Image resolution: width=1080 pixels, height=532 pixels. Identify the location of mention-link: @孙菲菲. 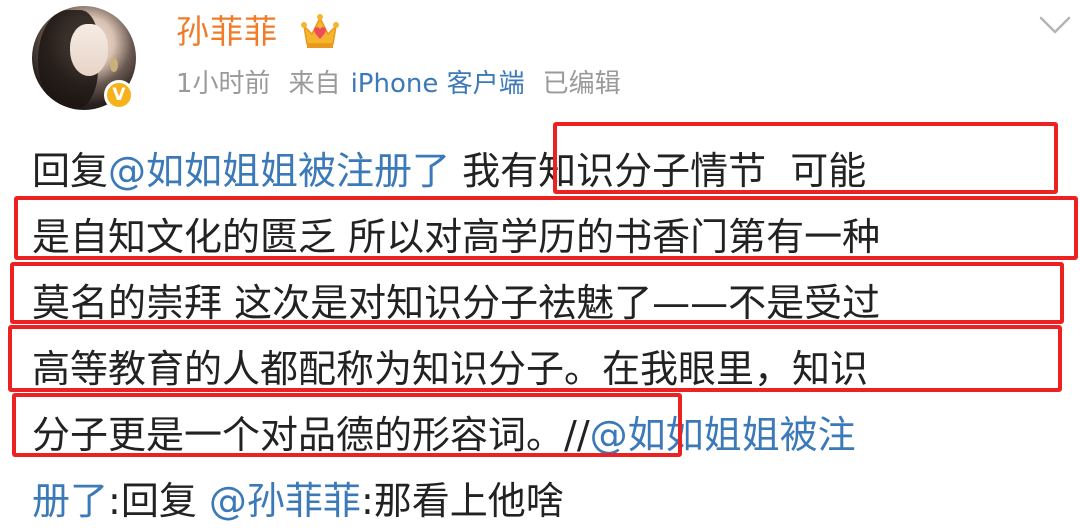
(285, 501).